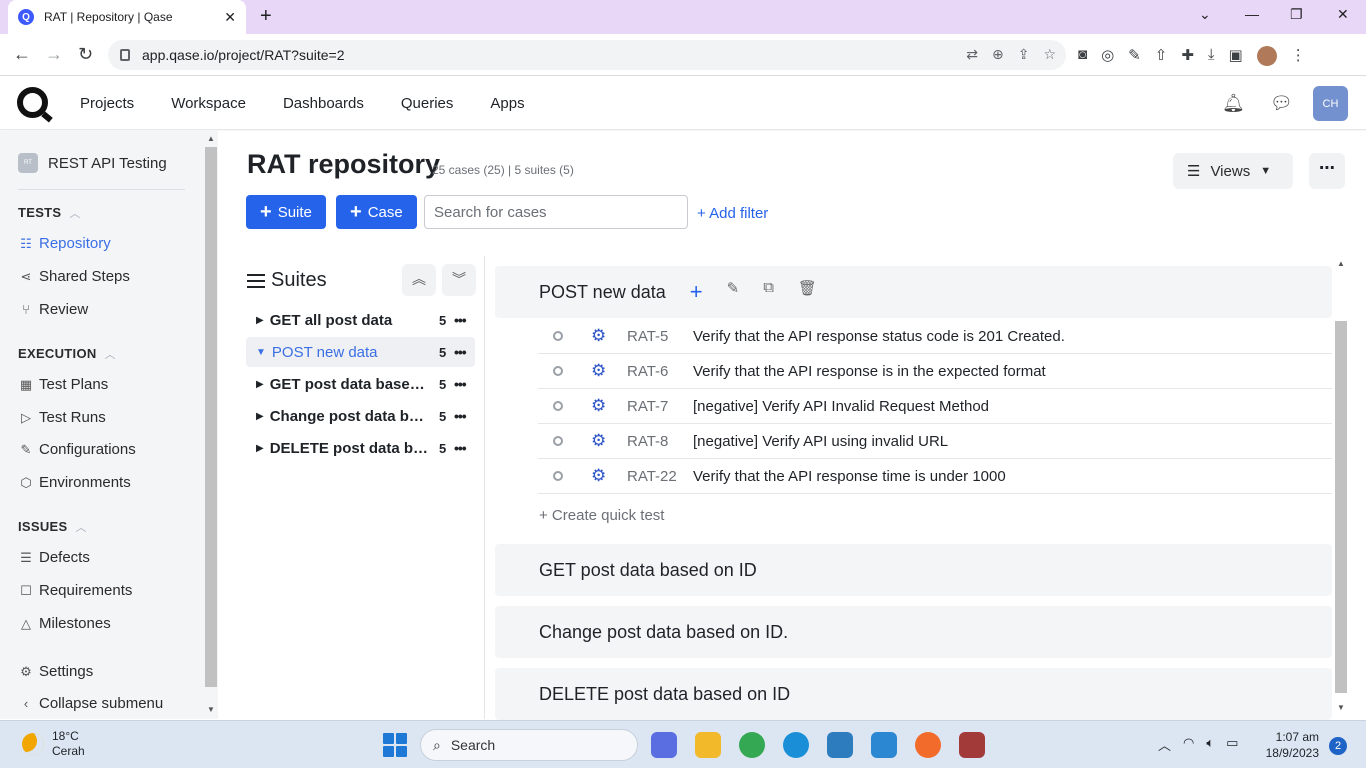 The width and height of the screenshot is (1366, 768). What do you see at coordinates (211, 138) in the screenshot?
I see `scroll-up-arrow-icon: ▲` at bounding box center [211, 138].